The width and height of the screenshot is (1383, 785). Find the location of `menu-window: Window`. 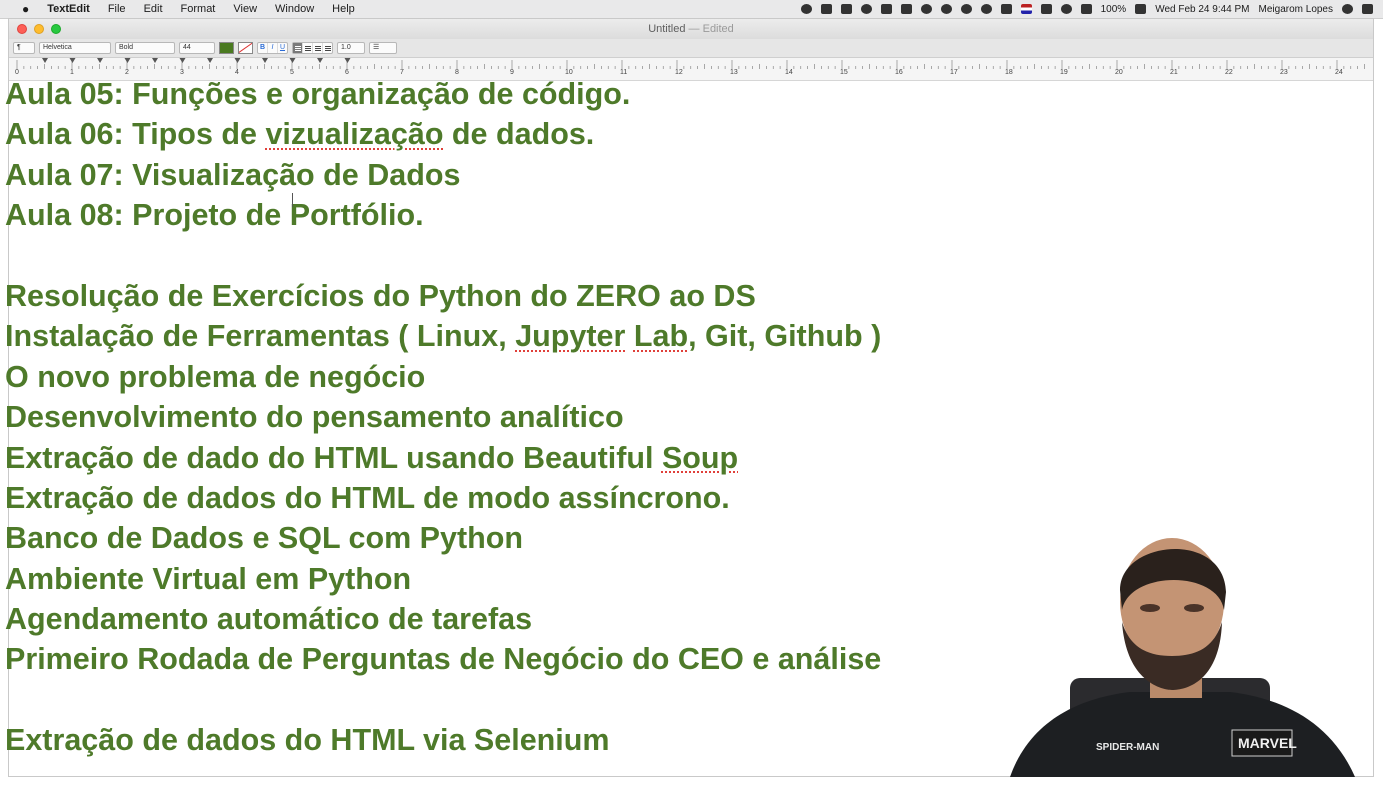

menu-window: Window is located at coordinates (294, 9).